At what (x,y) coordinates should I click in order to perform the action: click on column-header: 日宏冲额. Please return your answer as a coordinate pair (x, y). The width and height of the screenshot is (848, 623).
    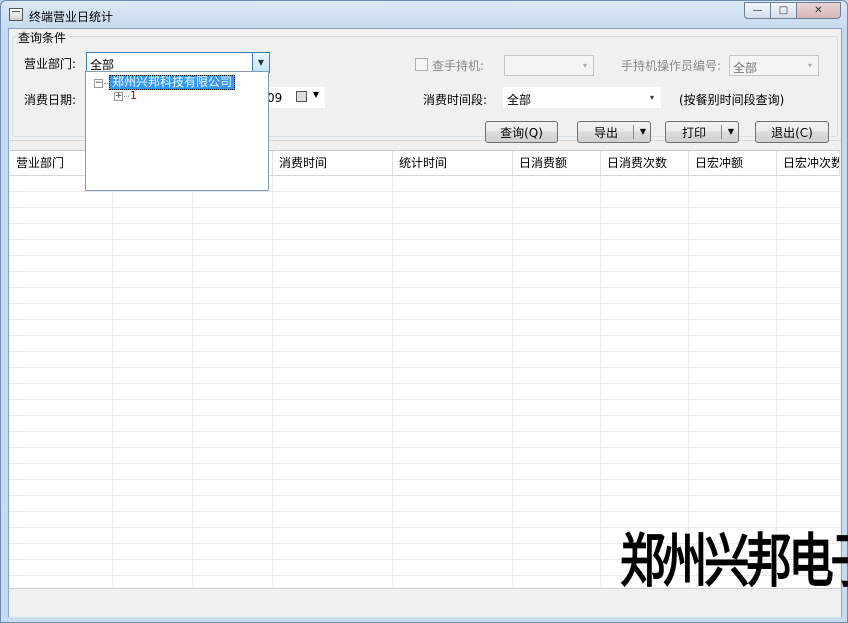
    Looking at the image, I should click on (733, 163).